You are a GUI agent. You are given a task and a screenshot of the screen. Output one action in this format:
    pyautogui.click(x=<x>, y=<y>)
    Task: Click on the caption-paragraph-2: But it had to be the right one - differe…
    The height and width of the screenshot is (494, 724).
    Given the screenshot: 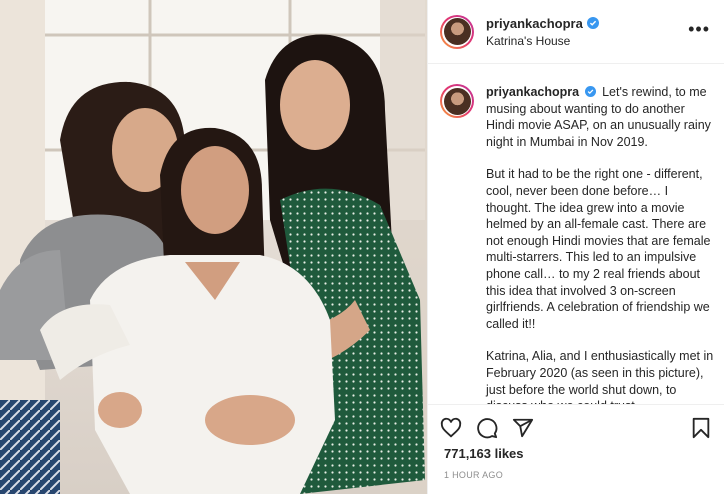 What is the action you would take?
    pyautogui.click(x=598, y=249)
    